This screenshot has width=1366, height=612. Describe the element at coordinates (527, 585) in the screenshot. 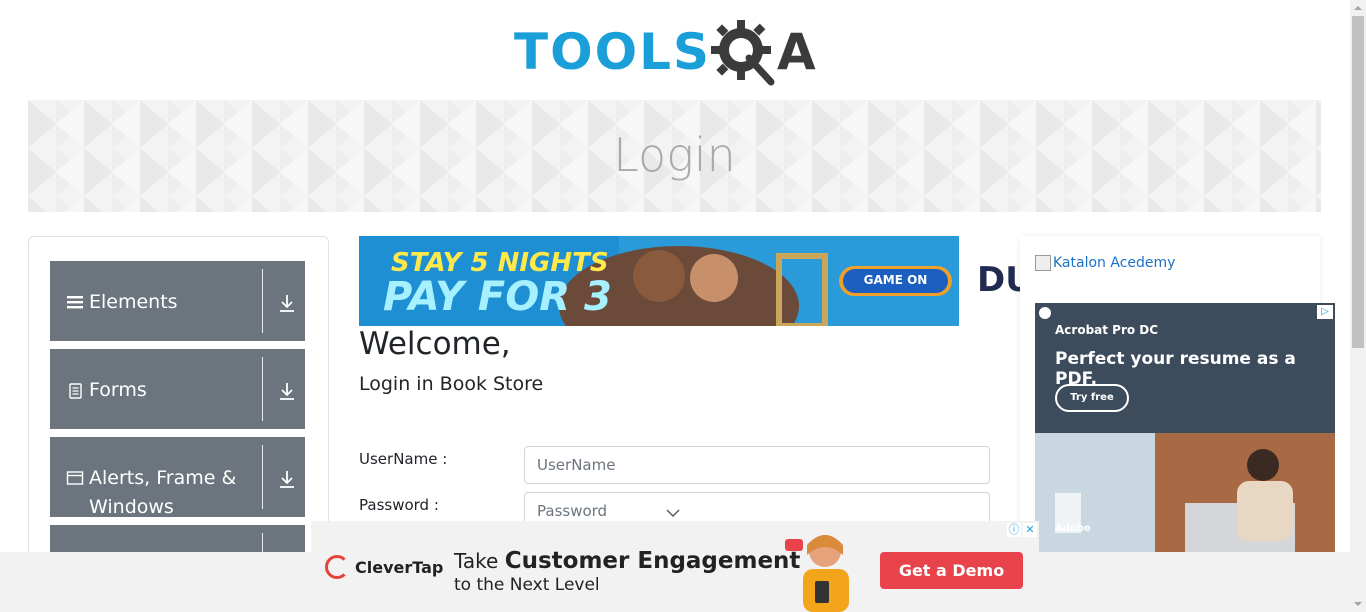

I see `ad-subline: to the Next Level` at that location.